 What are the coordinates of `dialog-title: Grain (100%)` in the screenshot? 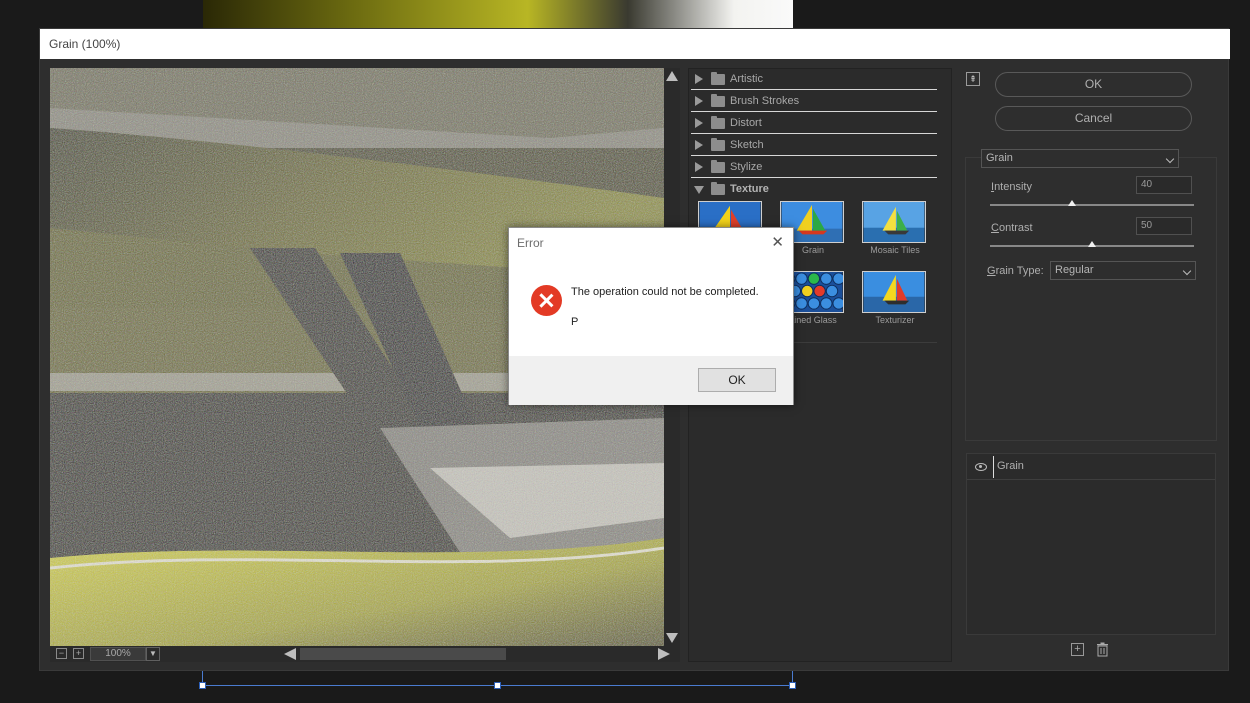 It's located at (635, 44).